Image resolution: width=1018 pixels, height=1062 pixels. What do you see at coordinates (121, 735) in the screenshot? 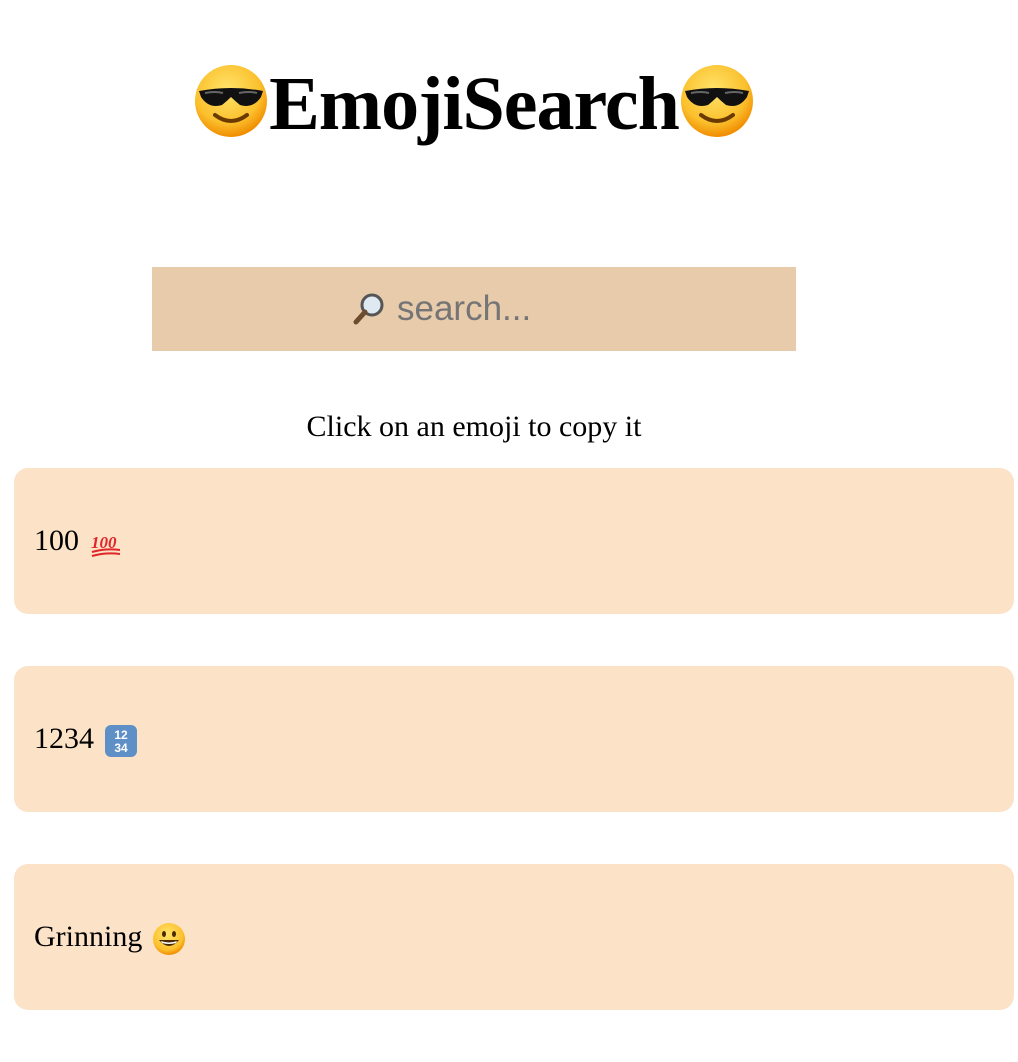
I see `svg-text: 12` at bounding box center [121, 735].